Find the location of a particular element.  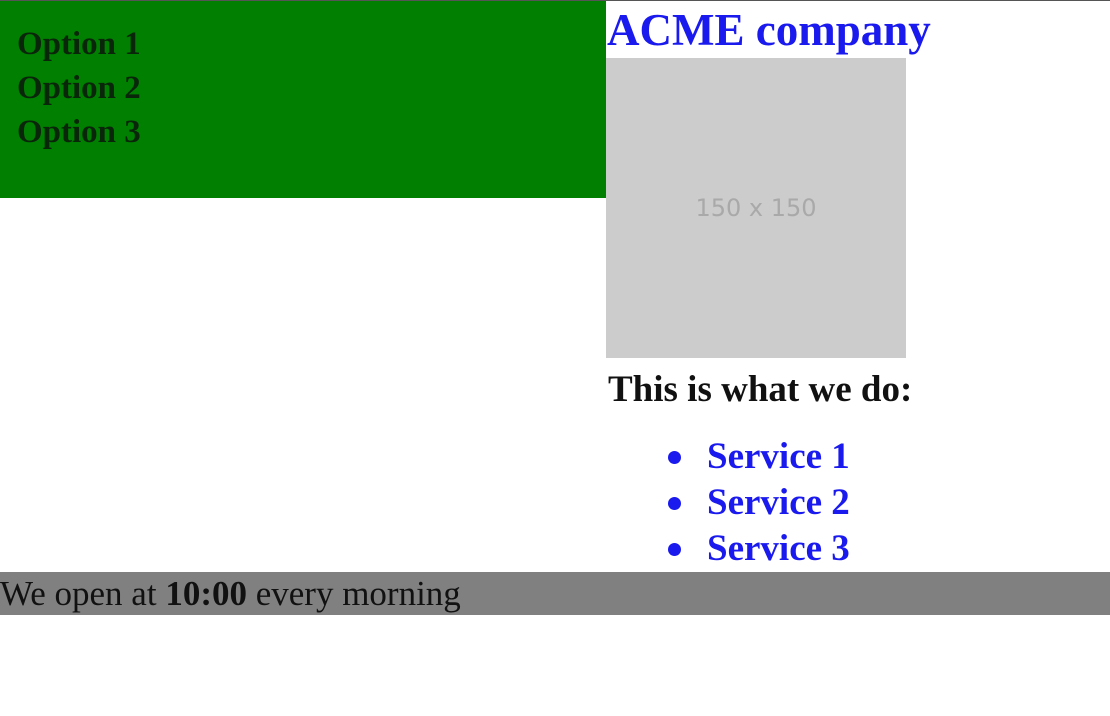

footer-text-before: We open at is located at coordinates (83, 593).